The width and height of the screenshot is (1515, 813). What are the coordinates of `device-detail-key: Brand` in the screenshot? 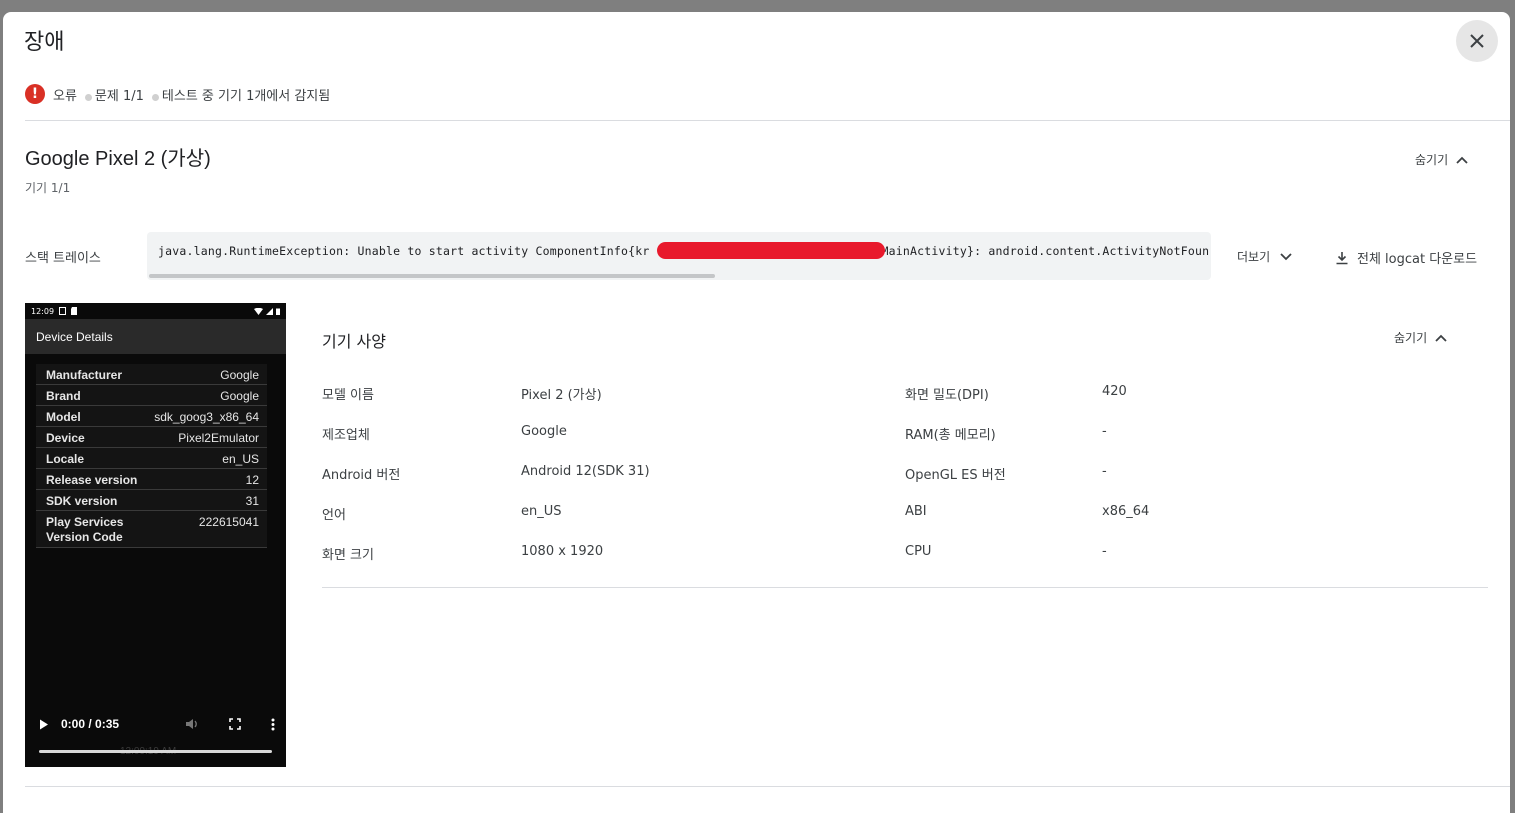 It's located at (63, 396).